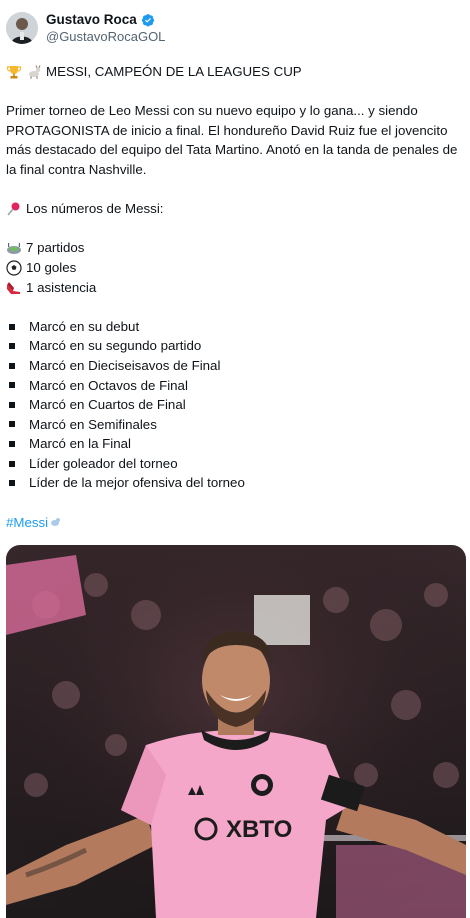 This screenshot has height=918, width=470. I want to click on stat-row: 7 partidos, so click(235, 248).